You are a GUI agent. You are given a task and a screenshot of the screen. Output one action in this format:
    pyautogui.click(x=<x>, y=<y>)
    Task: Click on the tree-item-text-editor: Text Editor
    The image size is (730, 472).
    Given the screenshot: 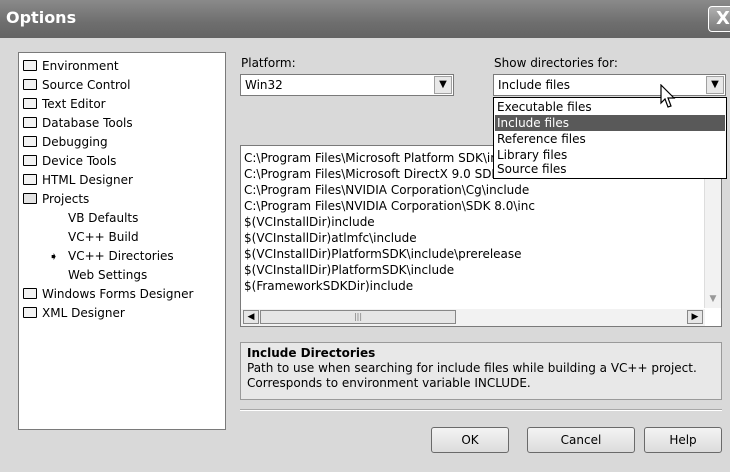 What is the action you would take?
    pyautogui.click(x=64, y=104)
    